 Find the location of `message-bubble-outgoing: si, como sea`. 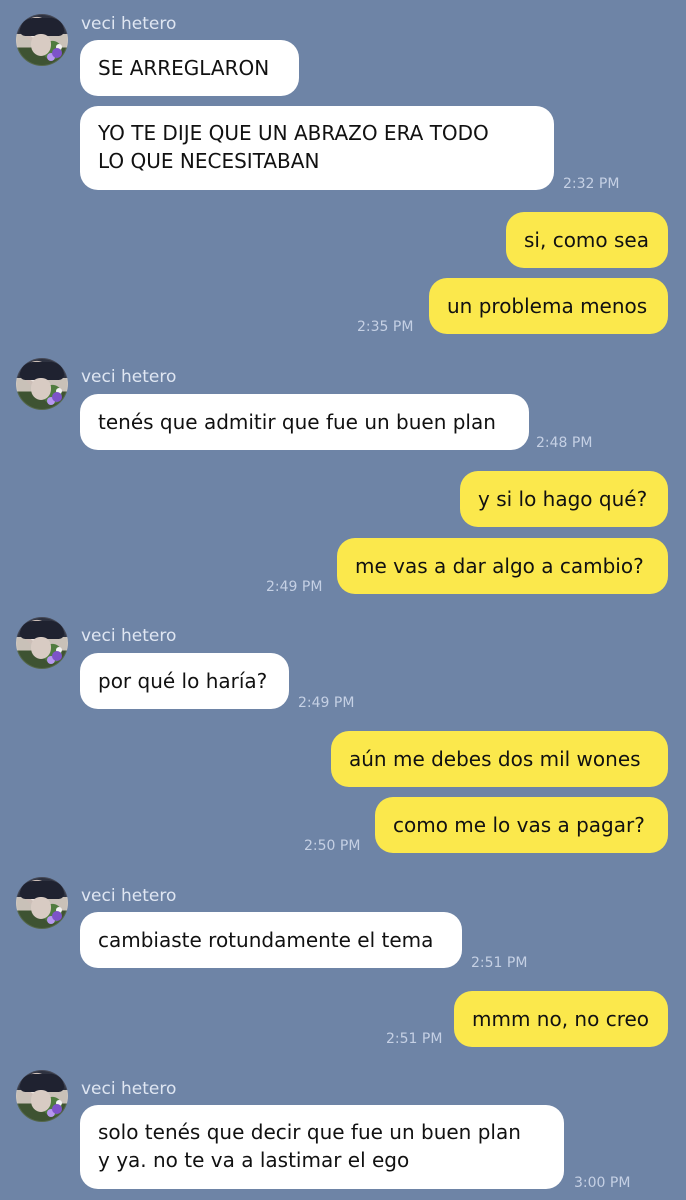

message-bubble-outgoing: si, como sea is located at coordinates (587, 240).